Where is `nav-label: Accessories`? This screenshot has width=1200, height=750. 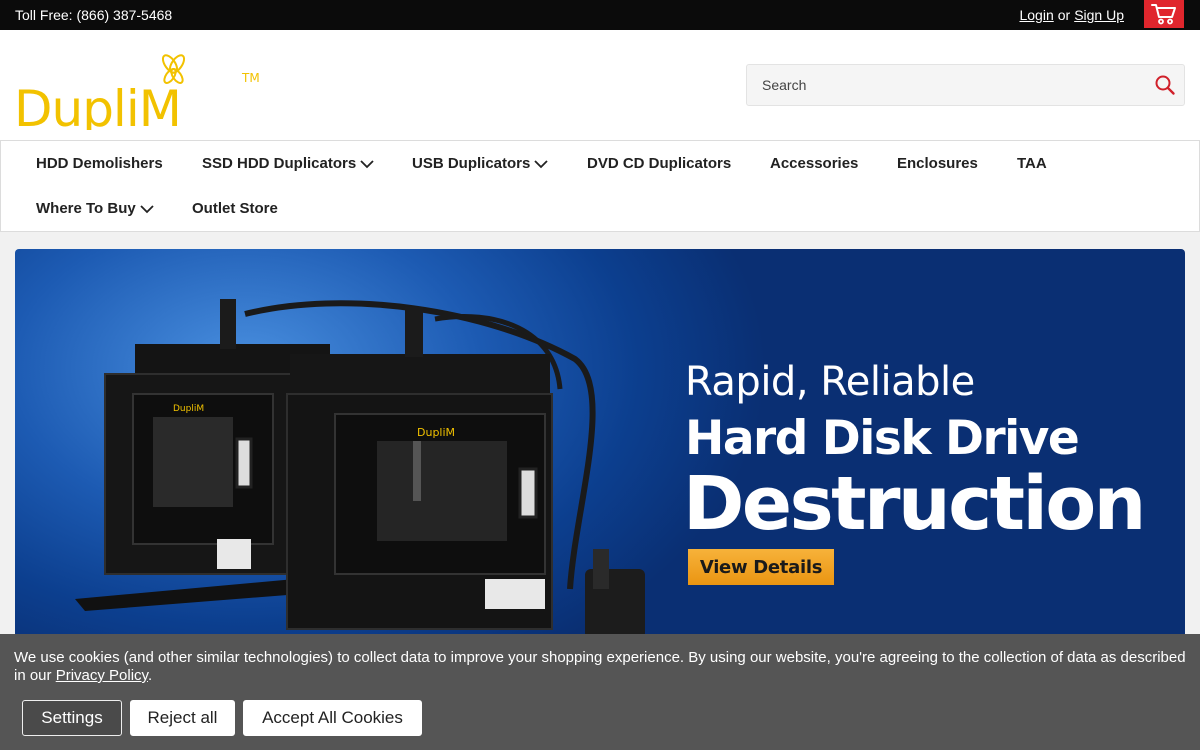
nav-label: Accessories is located at coordinates (814, 163).